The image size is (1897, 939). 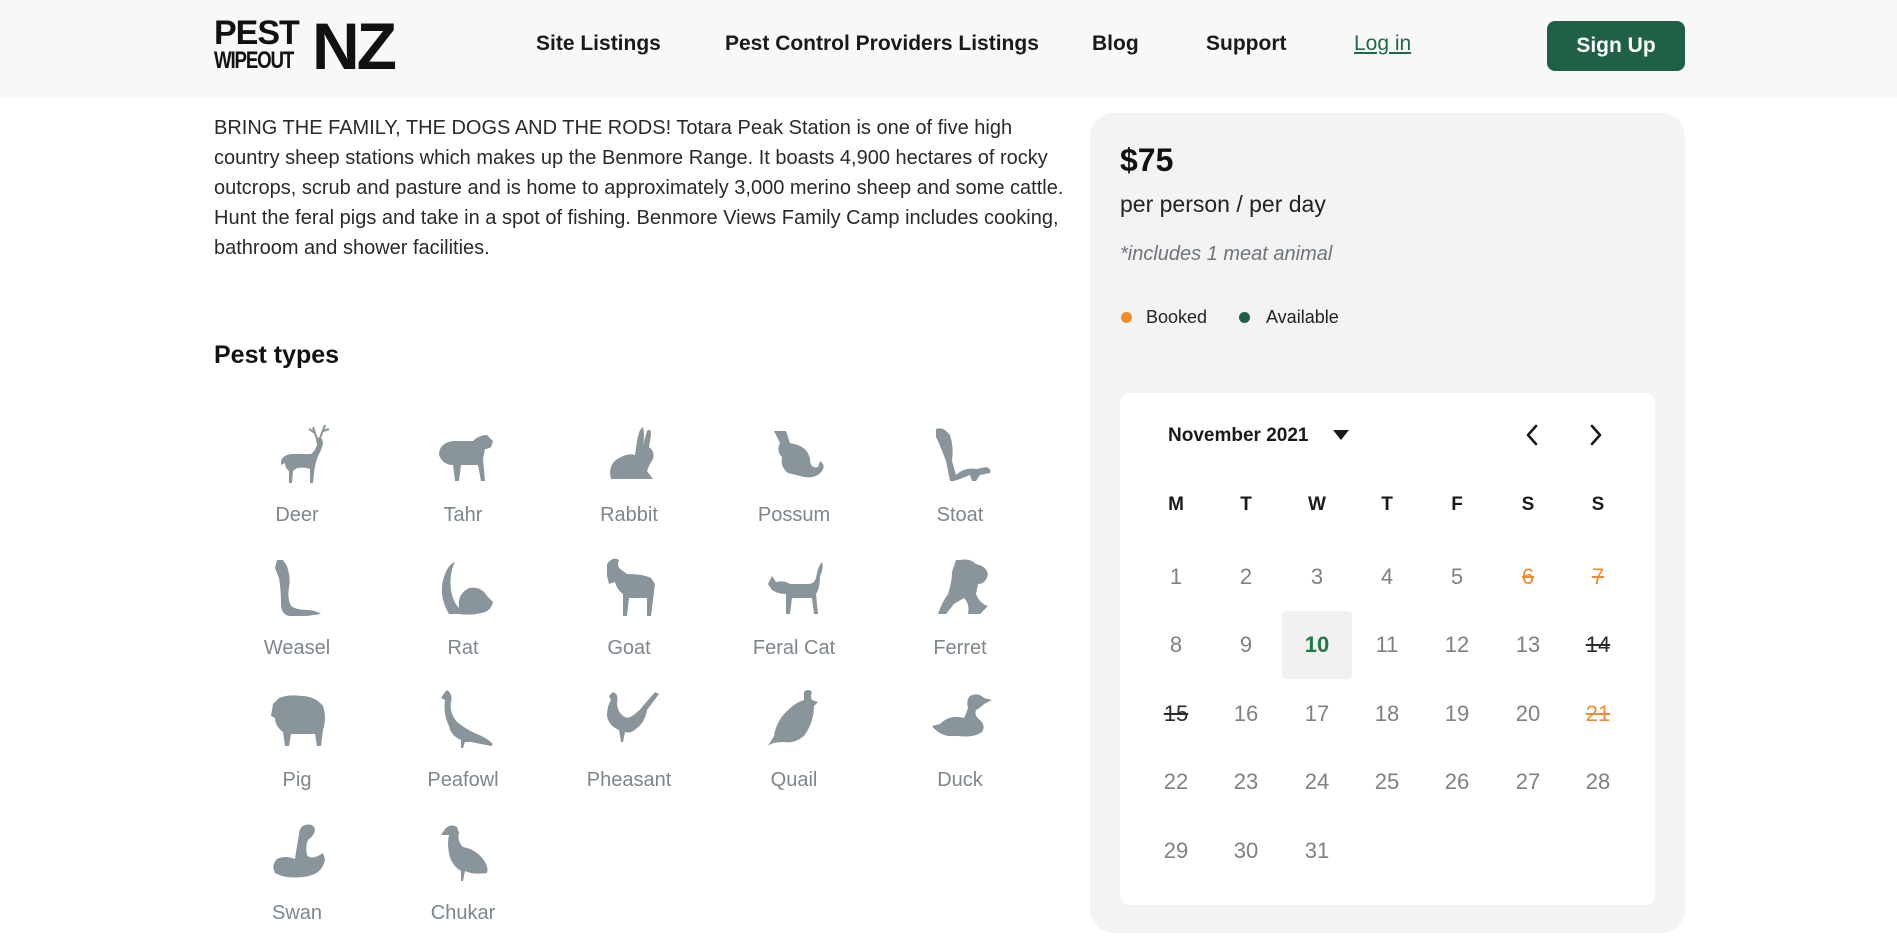 I want to click on logo-text-top: PEST, so click(x=257, y=33).